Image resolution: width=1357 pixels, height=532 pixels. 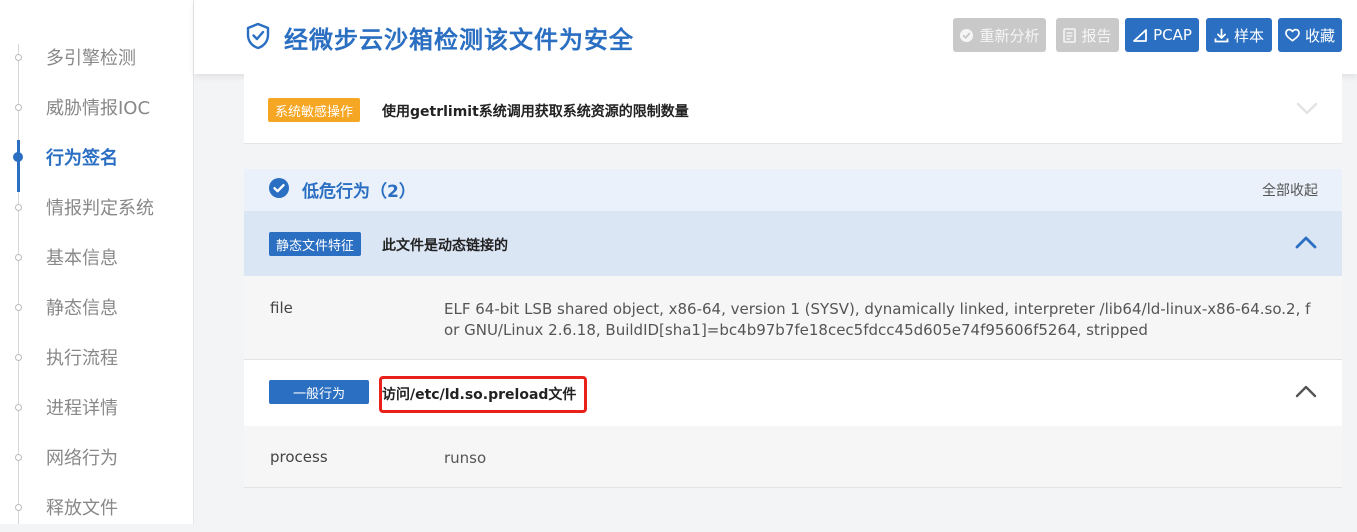 What do you see at coordinates (100, 208) in the screenshot?
I see `sidebar-item-label: 情报判定系统` at bounding box center [100, 208].